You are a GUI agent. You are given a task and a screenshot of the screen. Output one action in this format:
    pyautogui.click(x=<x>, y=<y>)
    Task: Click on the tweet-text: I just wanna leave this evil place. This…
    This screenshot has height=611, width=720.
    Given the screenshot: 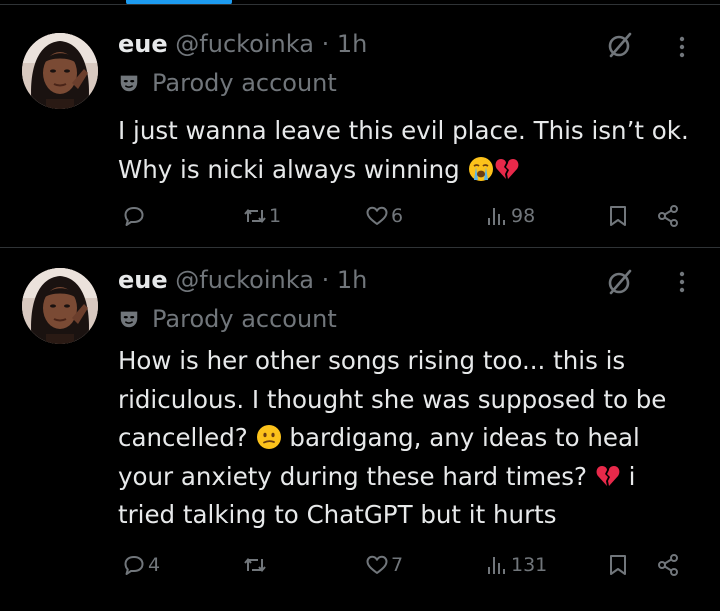 What is the action you would take?
    pyautogui.click(x=408, y=150)
    